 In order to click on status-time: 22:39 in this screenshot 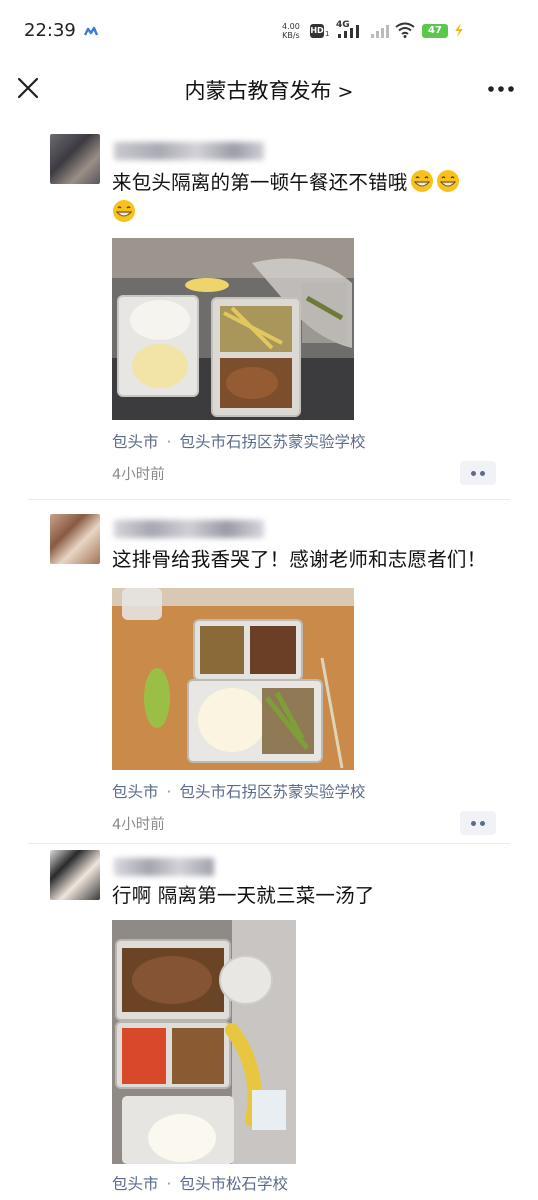, I will do `click(50, 30)`.